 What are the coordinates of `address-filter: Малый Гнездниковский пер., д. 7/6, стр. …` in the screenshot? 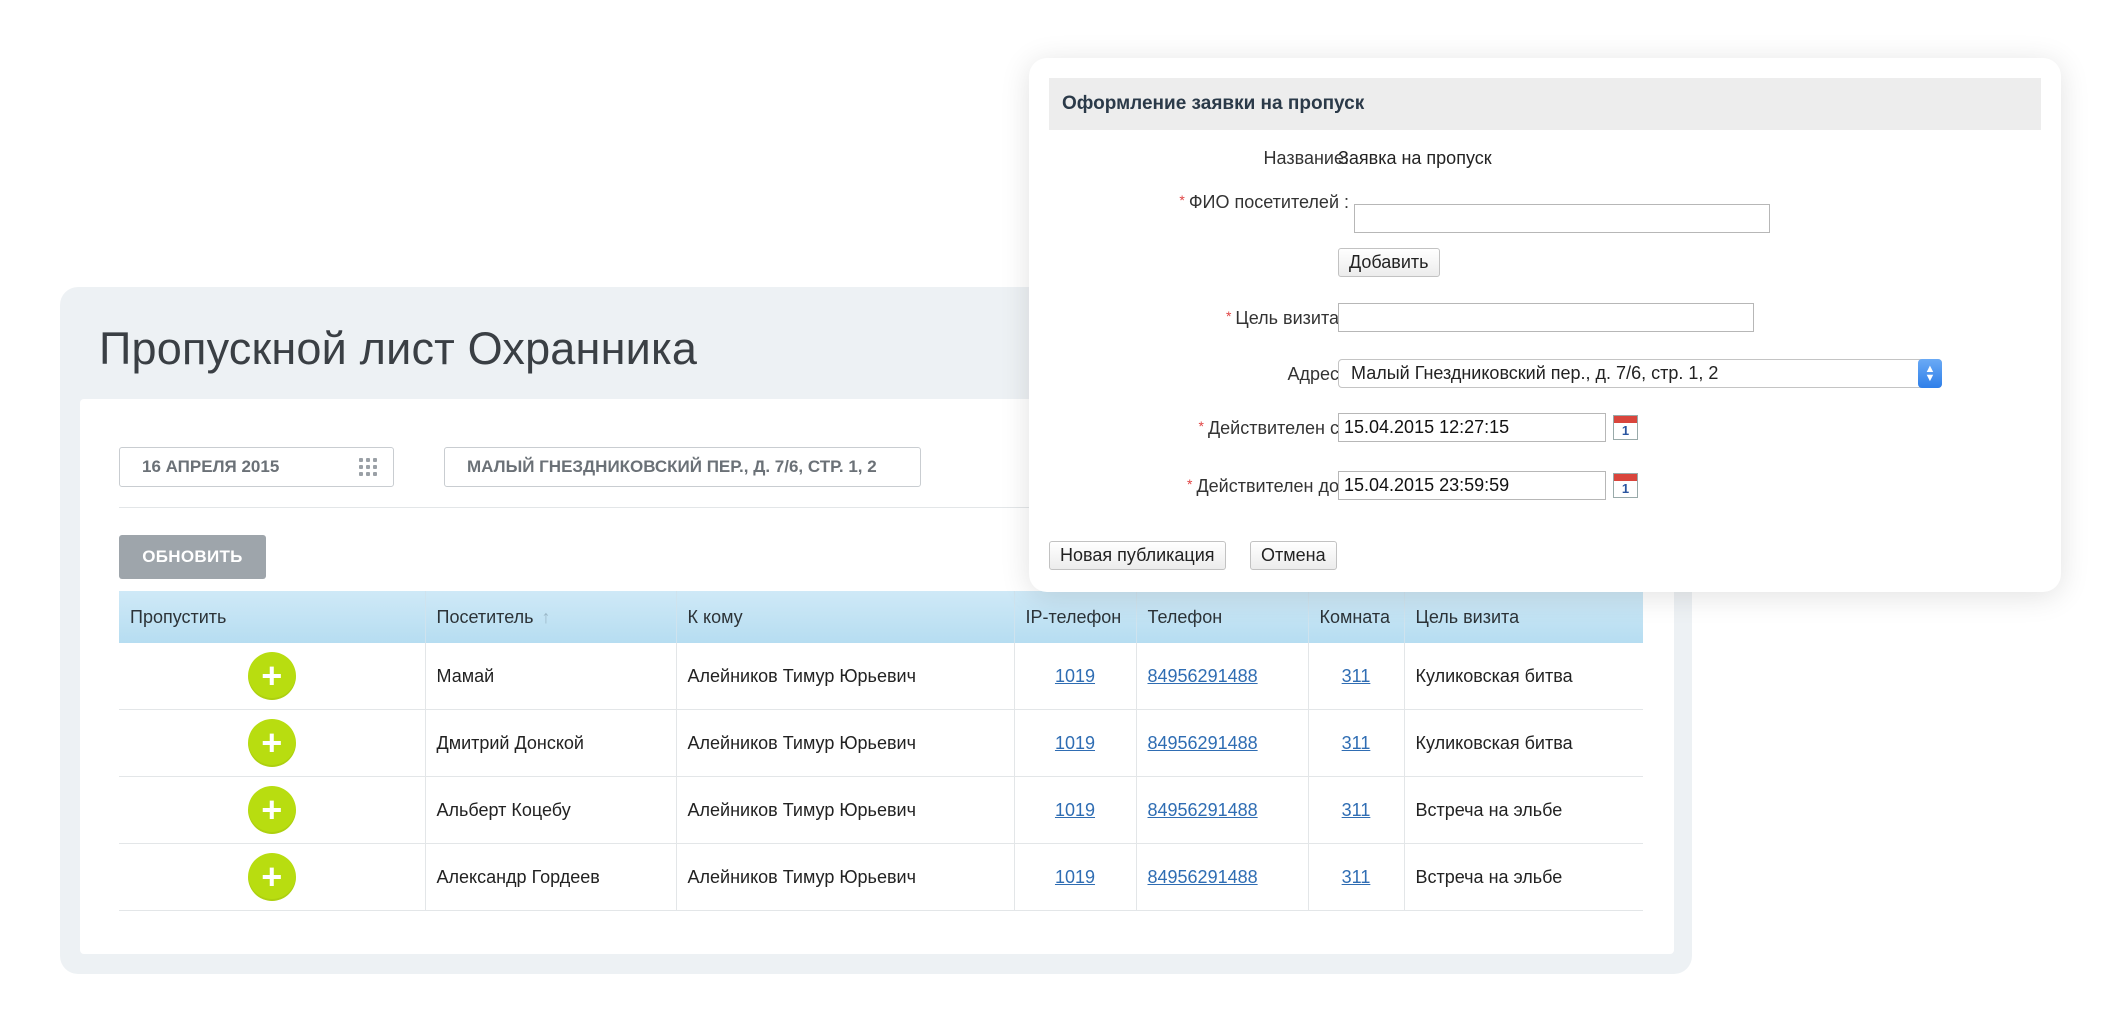 It's located at (682, 467).